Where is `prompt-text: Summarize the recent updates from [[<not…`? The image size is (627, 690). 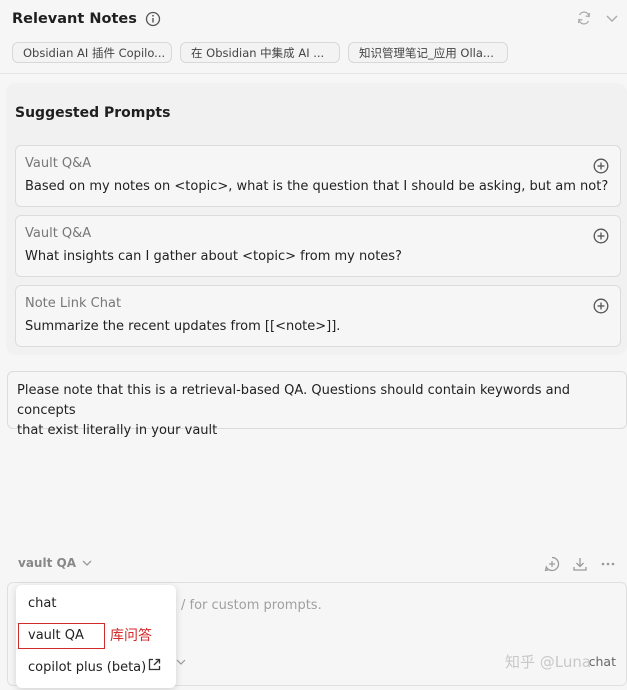
prompt-text: Summarize the recent updates from [[<not… is located at coordinates (183, 326).